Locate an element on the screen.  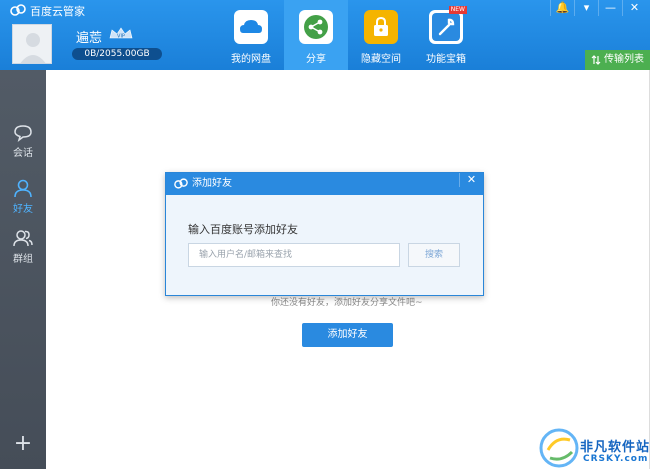
chat-bubble-icon is located at coordinates (23, 133).